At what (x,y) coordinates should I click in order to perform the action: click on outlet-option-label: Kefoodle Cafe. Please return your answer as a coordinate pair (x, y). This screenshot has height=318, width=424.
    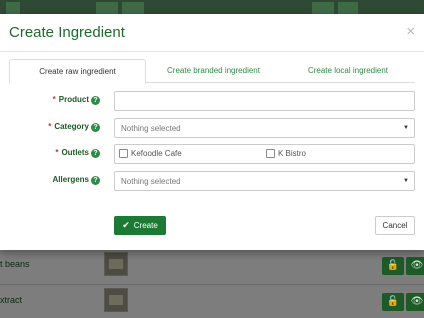
    Looking at the image, I should click on (156, 153).